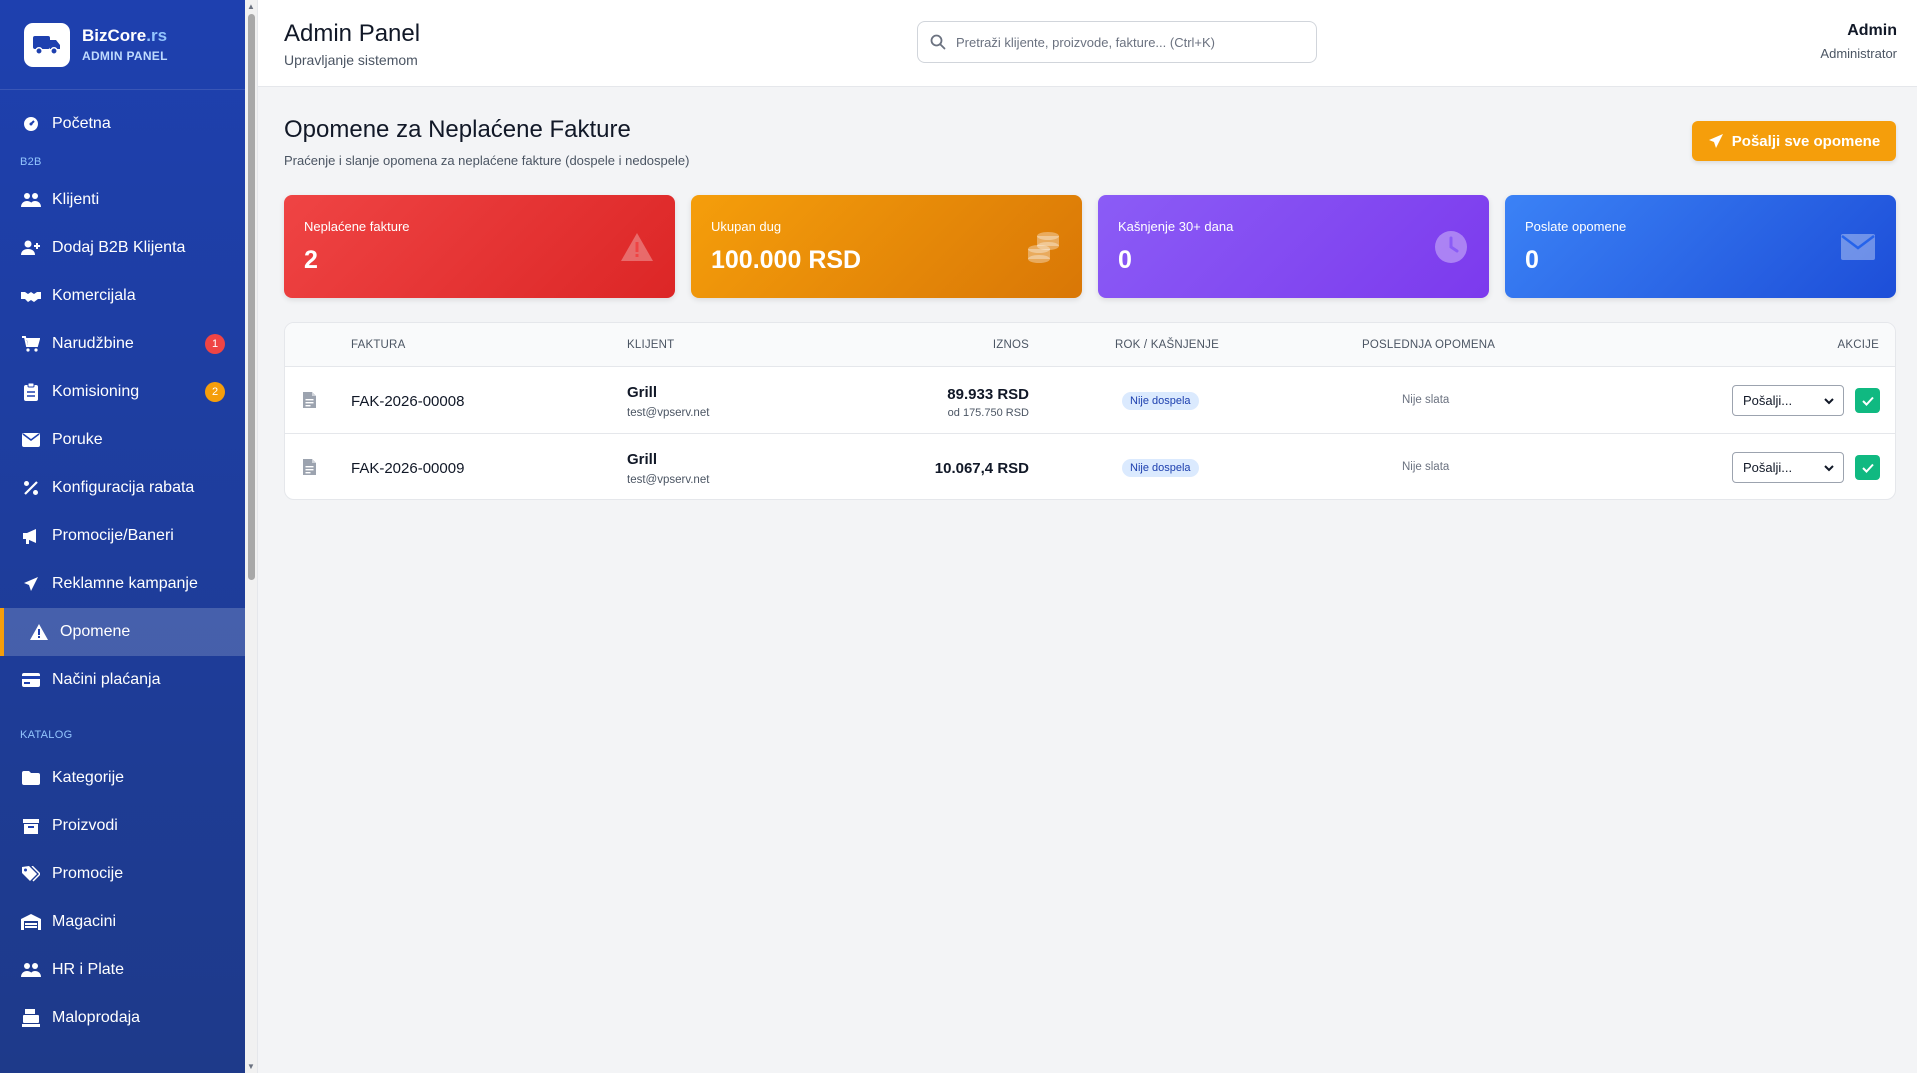  I want to click on sidebar-item-kategorije: Kategorije, so click(122, 778).